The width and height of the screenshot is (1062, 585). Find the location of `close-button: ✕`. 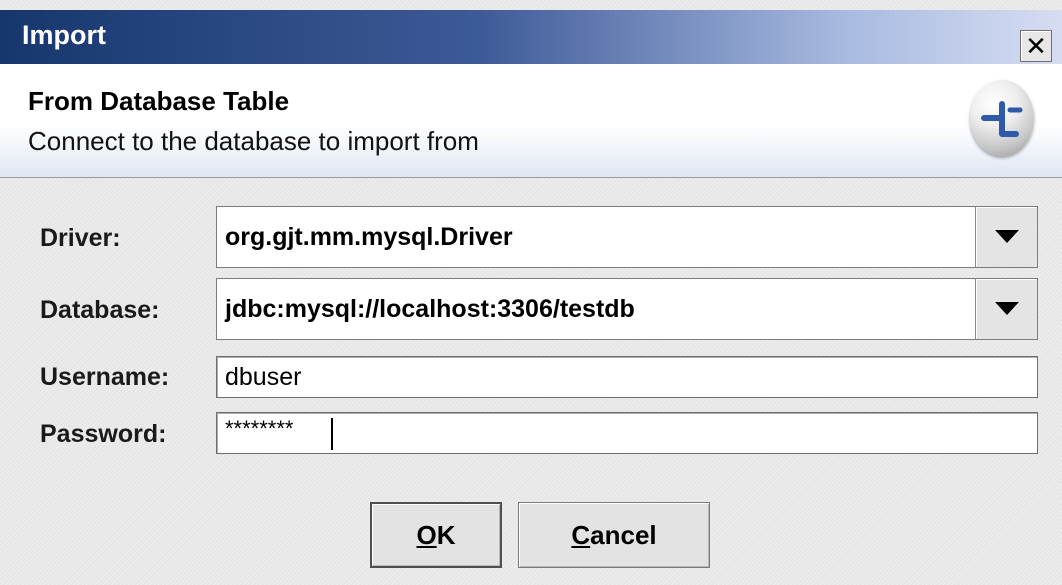

close-button: ✕ is located at coordinates (1036, 46).